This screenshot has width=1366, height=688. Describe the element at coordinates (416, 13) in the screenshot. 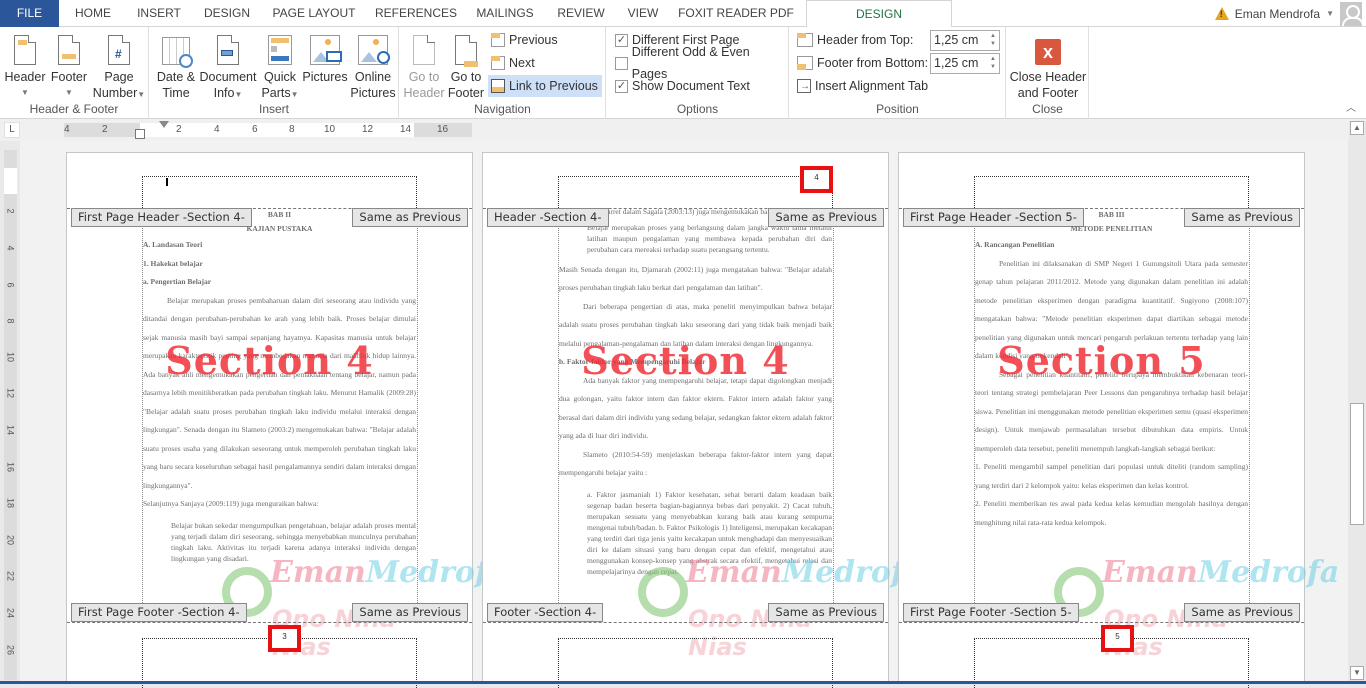

I see `tab-references: REFERENCES` at that location.